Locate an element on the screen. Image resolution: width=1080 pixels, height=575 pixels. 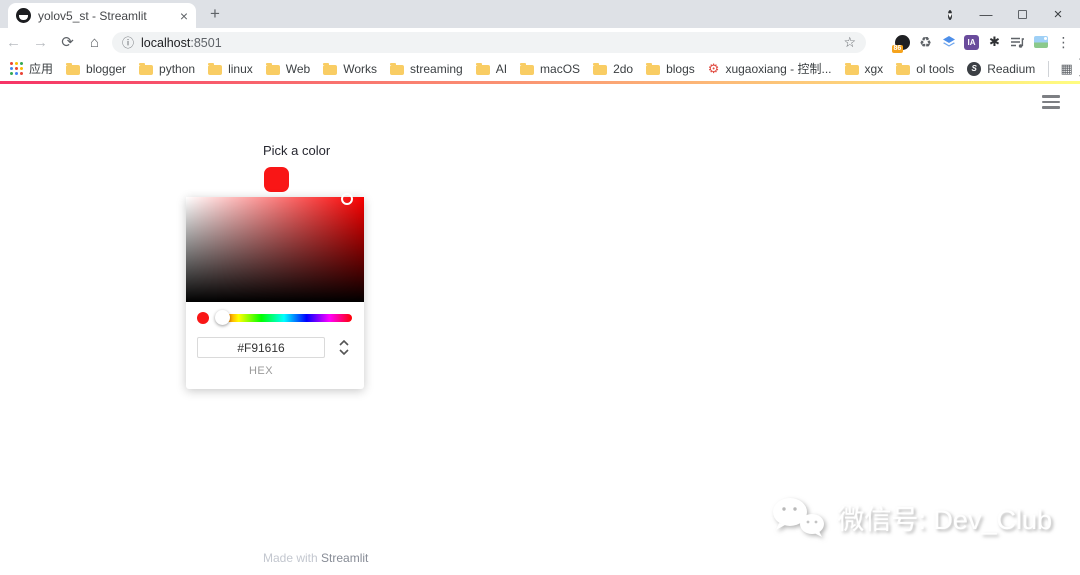
ia-extension-icon: IA is located at coordinates (971, 42).